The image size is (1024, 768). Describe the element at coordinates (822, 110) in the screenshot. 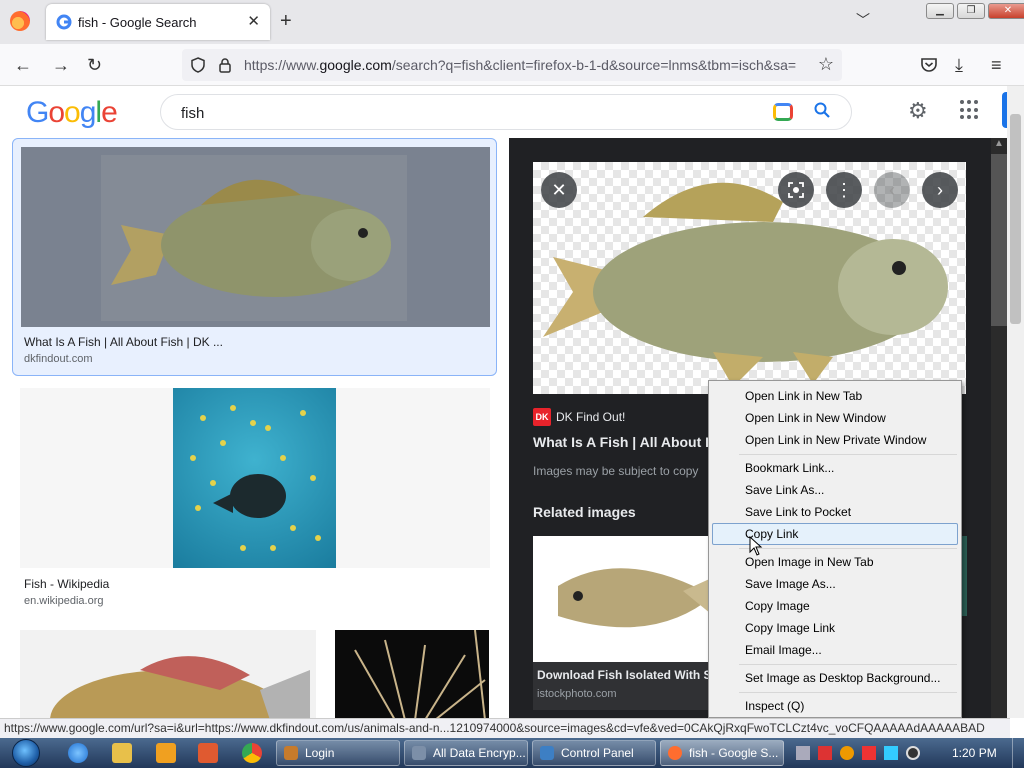

I see `search-icon` at that location.